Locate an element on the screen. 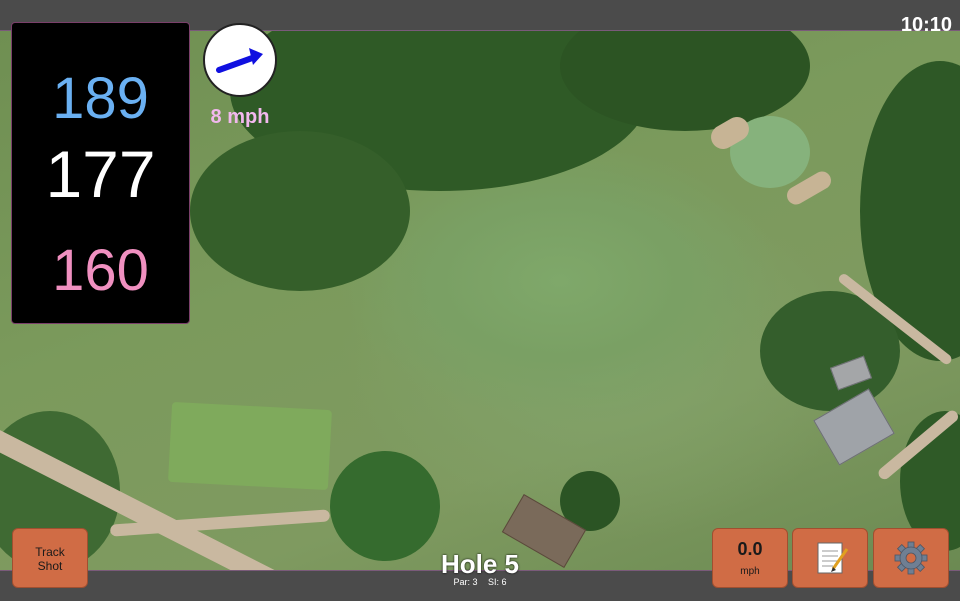 This screenshot has height=601, width=960. wind-indicator is located at coordinates (240, 60).